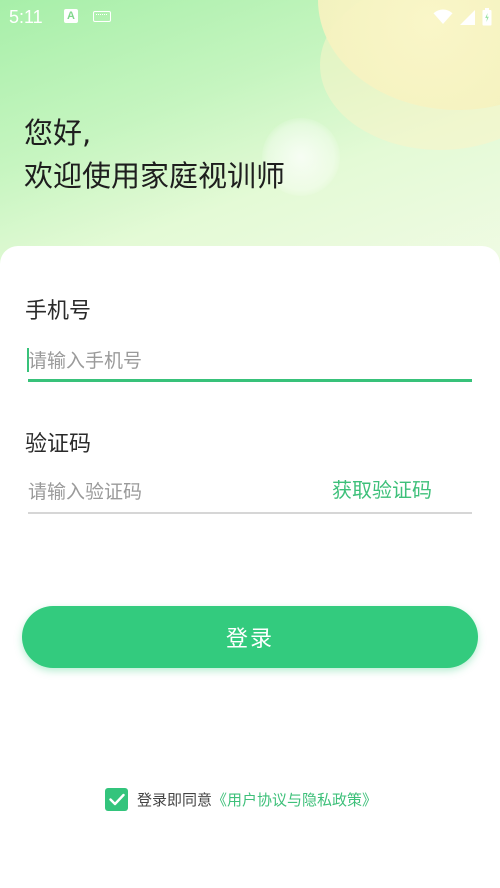 This screenshot has height=888, width=500. What do you see at coordinates (58, 133) in the screenshot?
I see `greeting-line-1: 您好,` at bounding box center [58, 133].